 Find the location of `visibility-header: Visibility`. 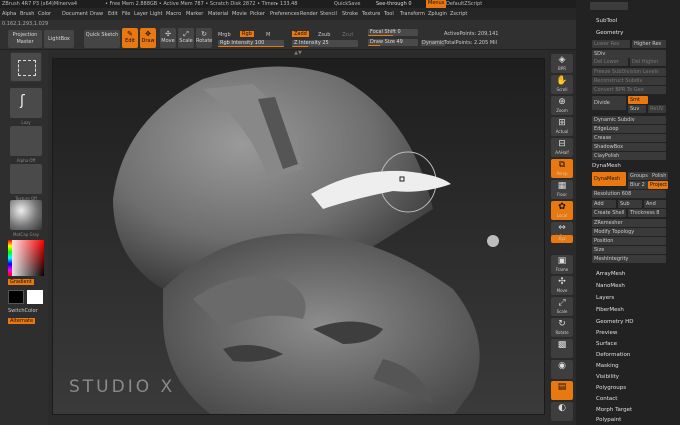

visibility-header: Visibility is located at coordinates (607, 377).